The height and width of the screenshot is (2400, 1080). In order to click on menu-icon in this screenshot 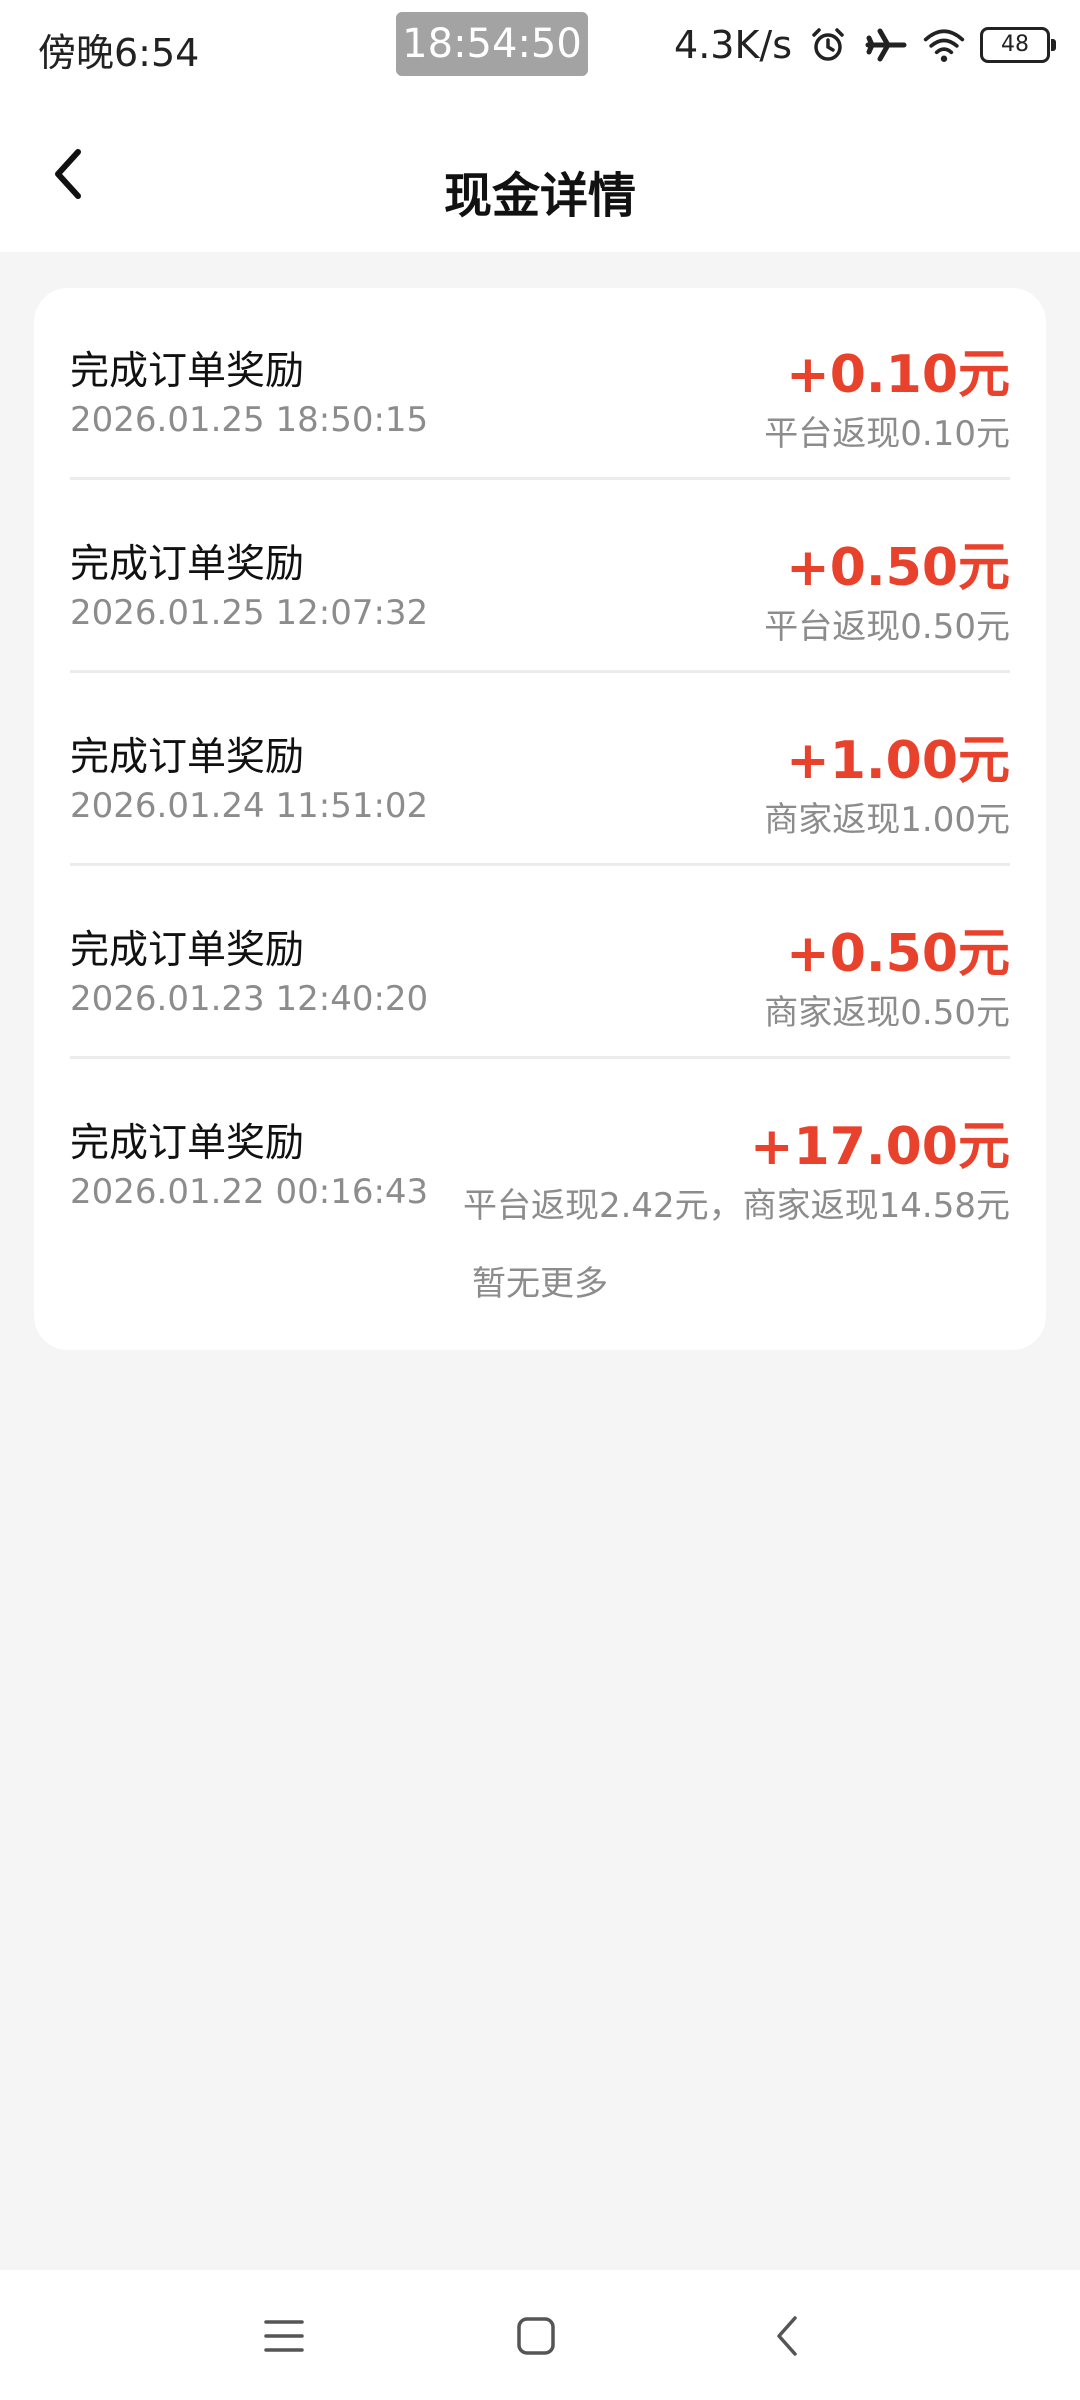, I will do `click(284, 2336)`.